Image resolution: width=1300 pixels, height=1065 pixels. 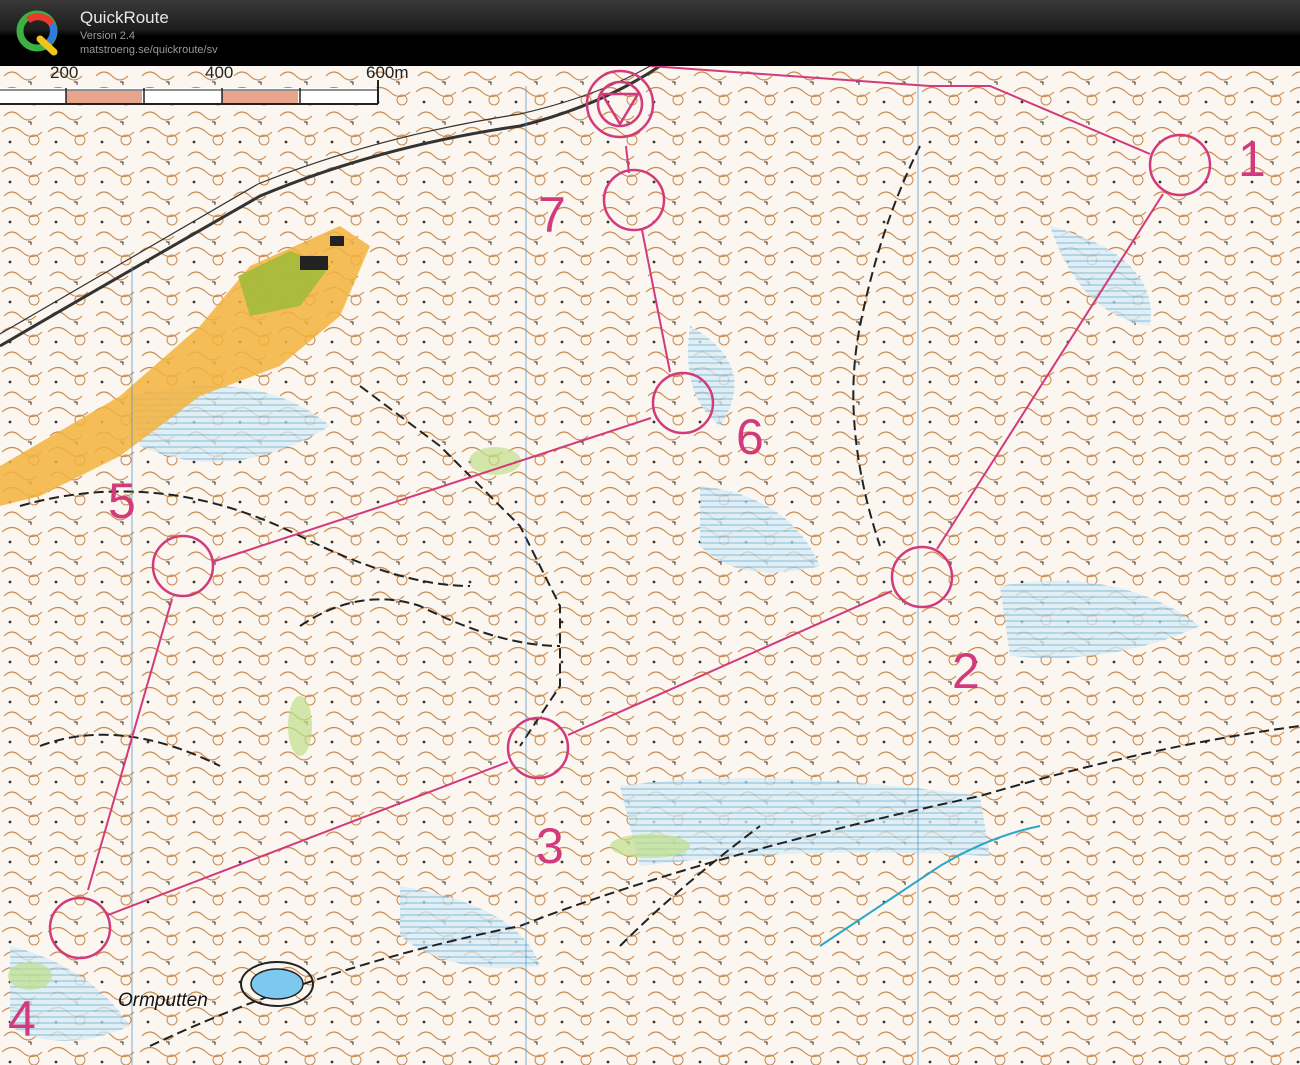 What do you see at coordinates (219, 74) in the screenshot?
I see `scale-label-400: 400` at bounding box center [219, 74].